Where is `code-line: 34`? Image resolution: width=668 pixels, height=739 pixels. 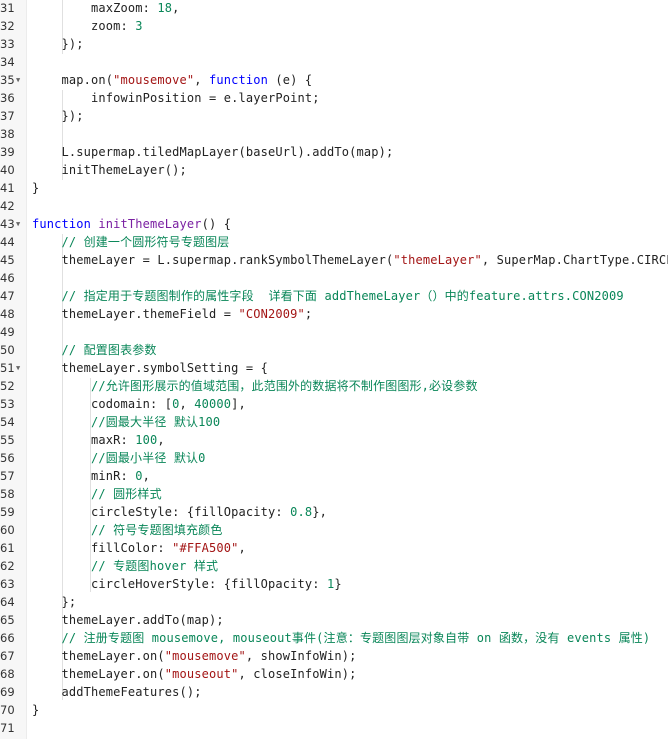
code-line: 34 is located at coordinates (334, 62).